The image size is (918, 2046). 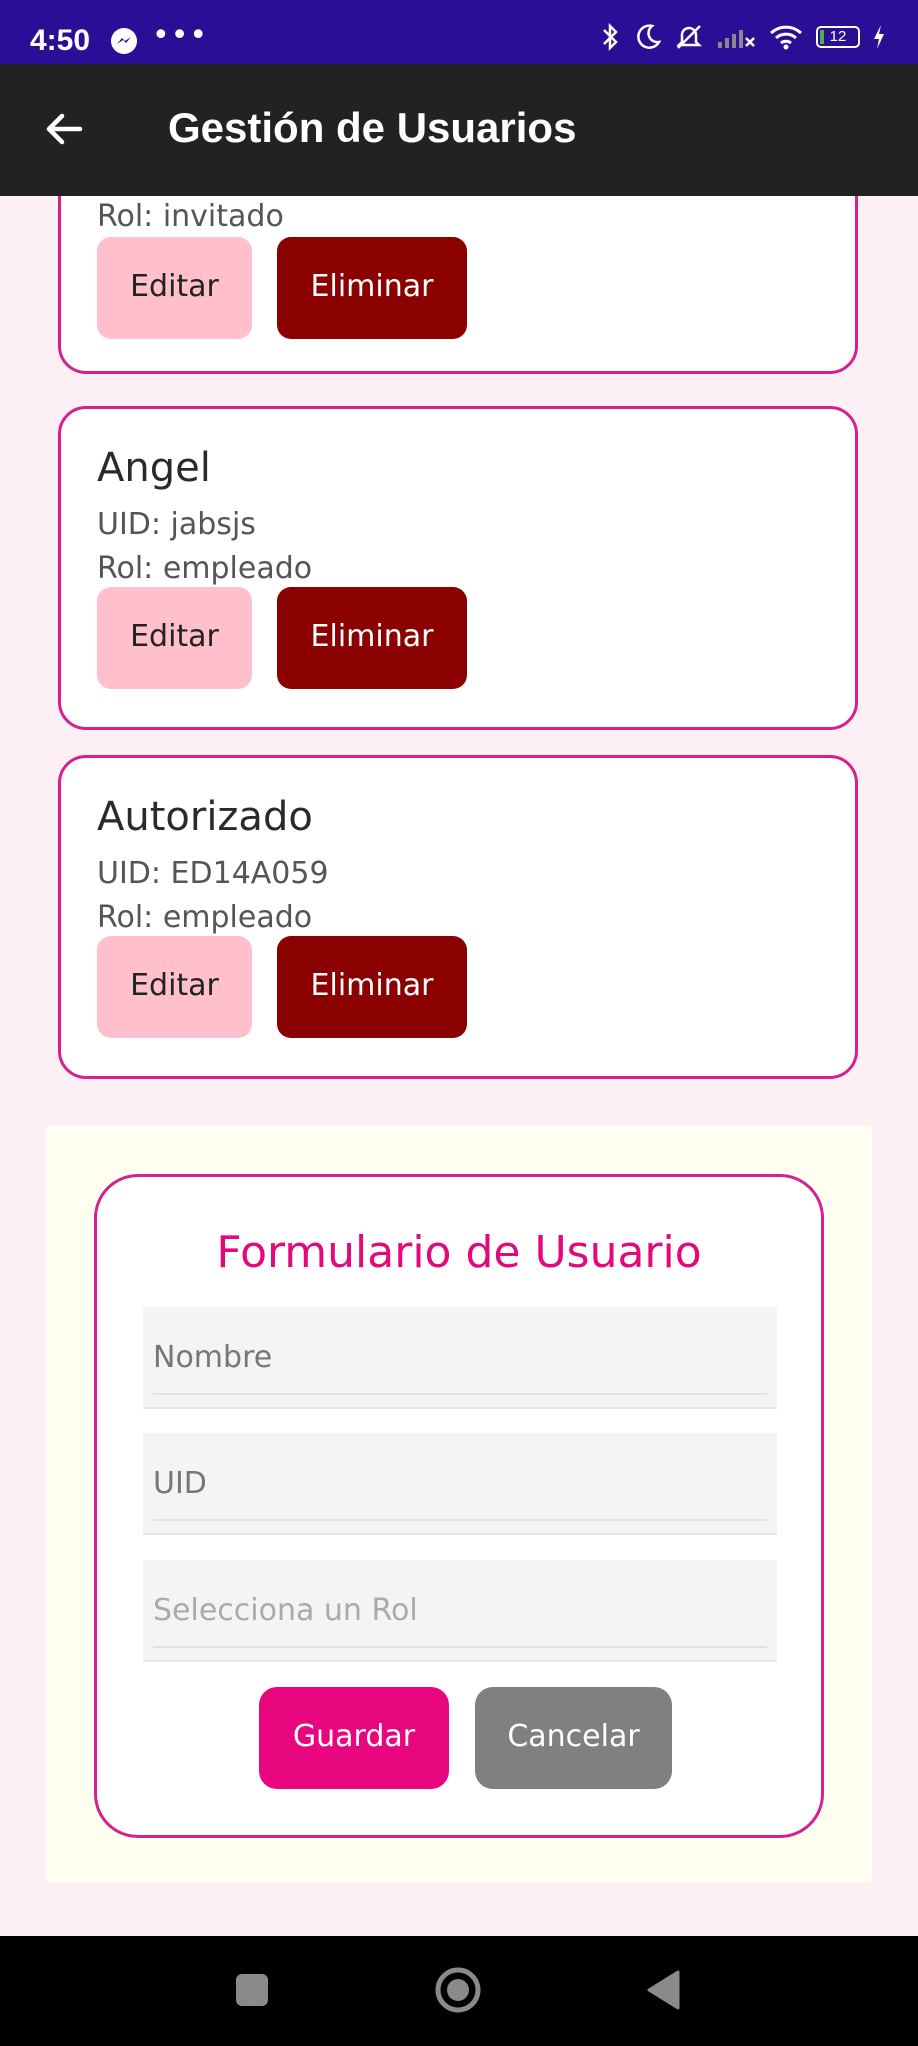 What do you see at coordinates (124, 41) in the screenshot?
I see `messenger-icon` at bounding box center [124, 41].